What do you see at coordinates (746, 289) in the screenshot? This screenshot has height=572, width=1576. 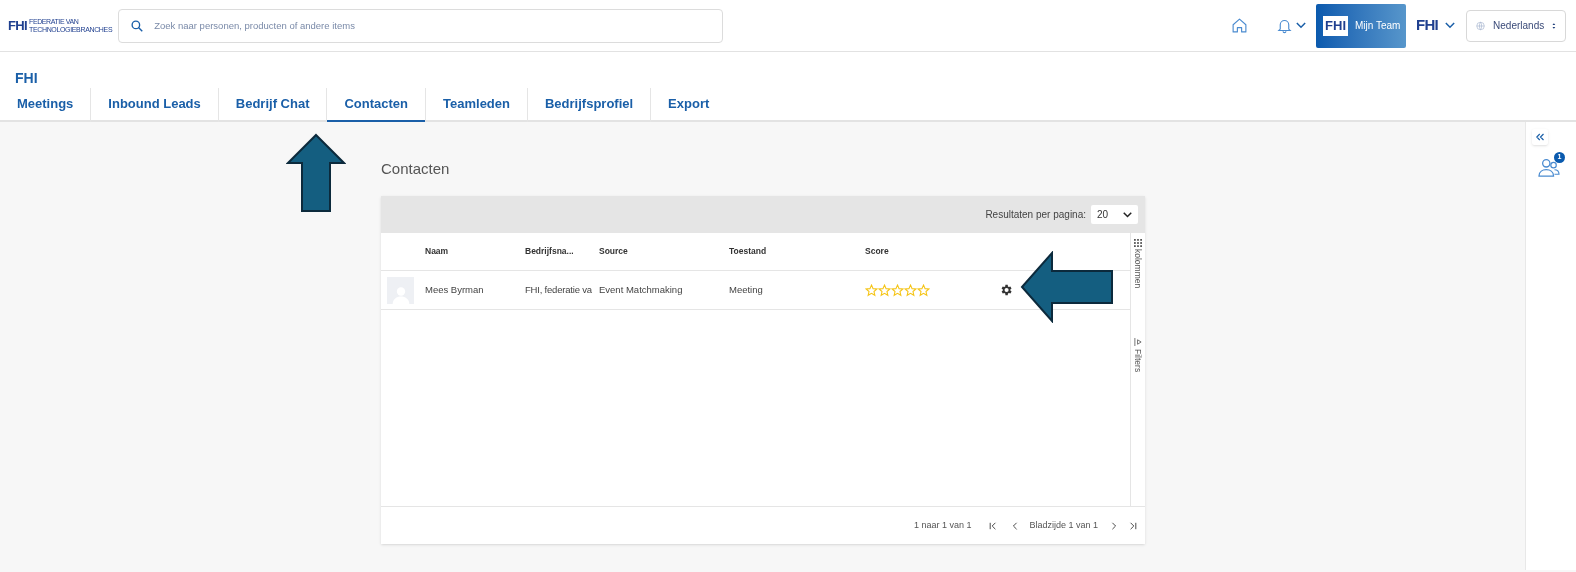 I see `table-cell: Meeting` at bounding box center [746, 289].